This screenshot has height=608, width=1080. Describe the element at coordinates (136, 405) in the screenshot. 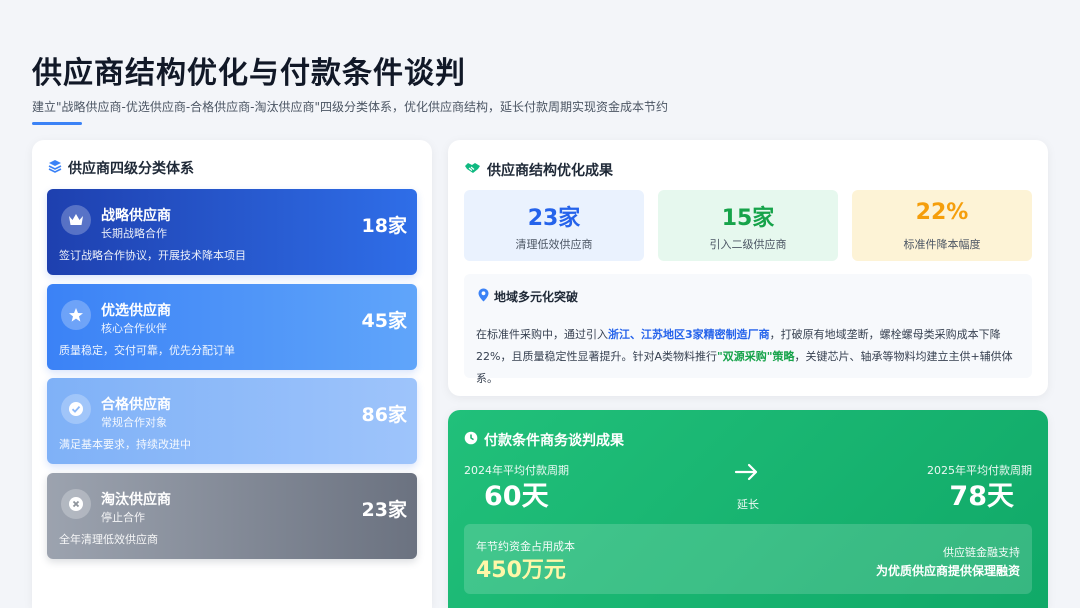

I see `tier-name: 合格供应商` at that location.